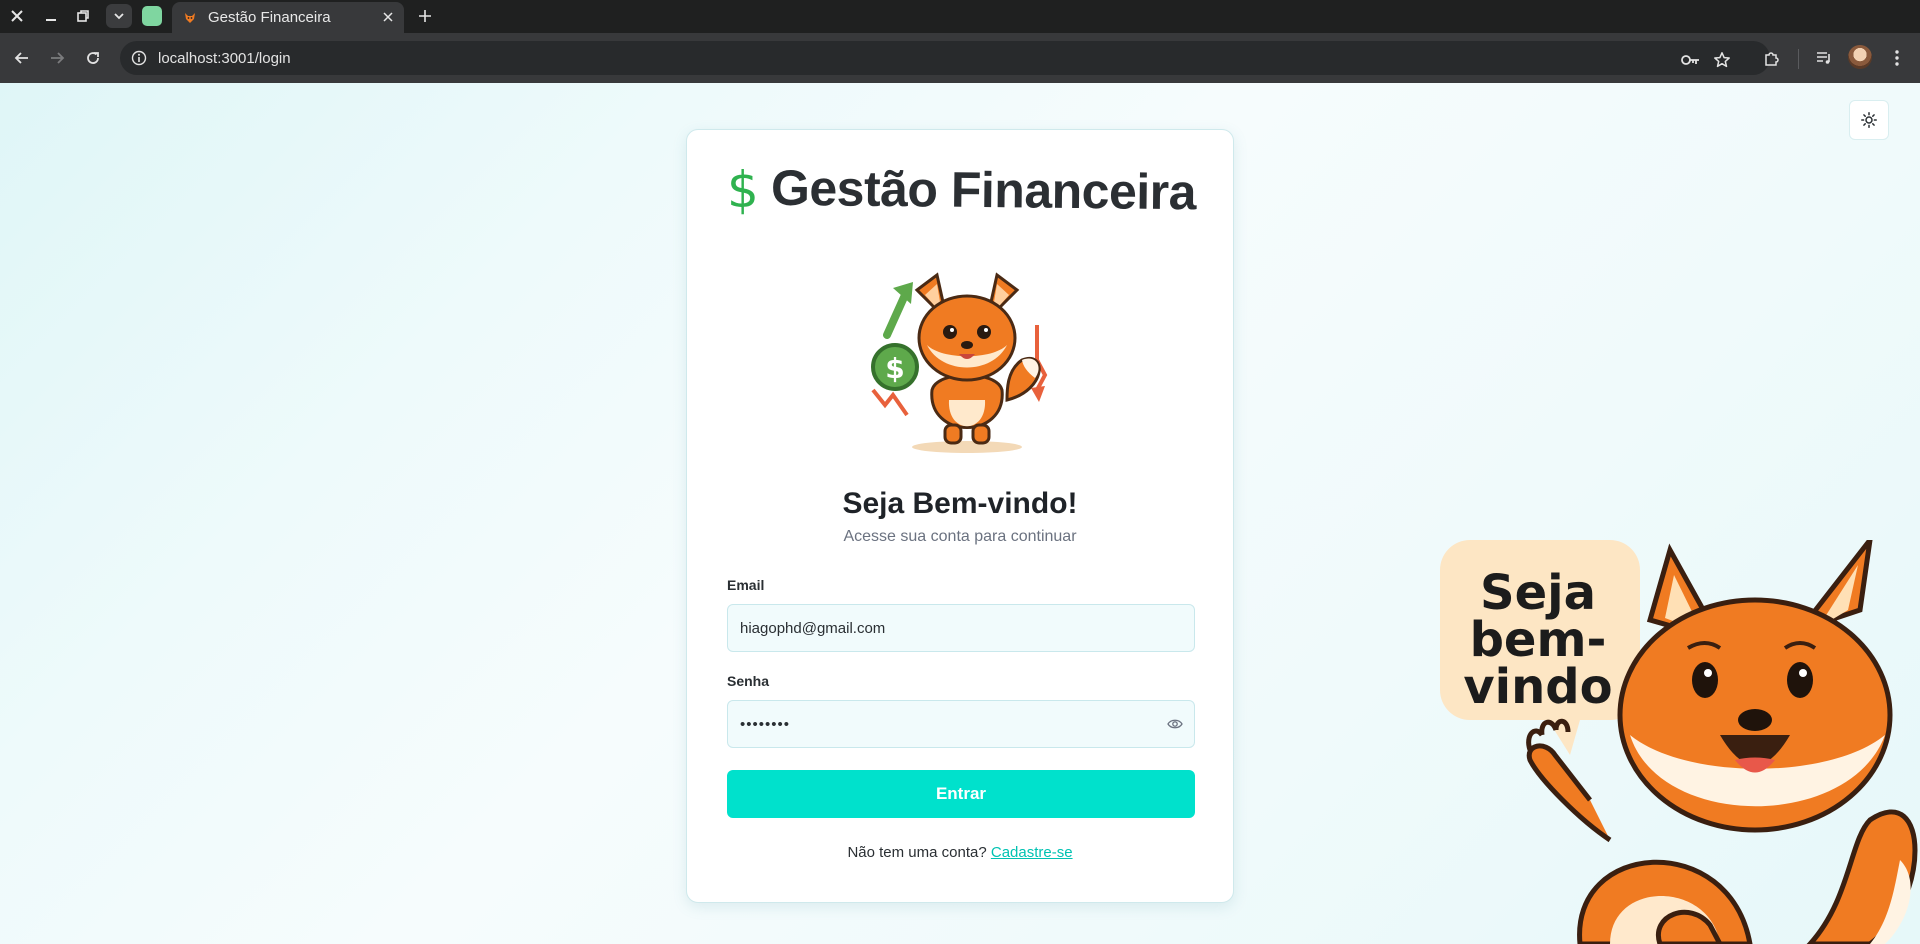 The image size is (1920, 944). What do you see at coordinates (960, 16) in the screenshot?
I see `browser-tab-bar: Gestão Financeira` at bounding box center [960, 16].